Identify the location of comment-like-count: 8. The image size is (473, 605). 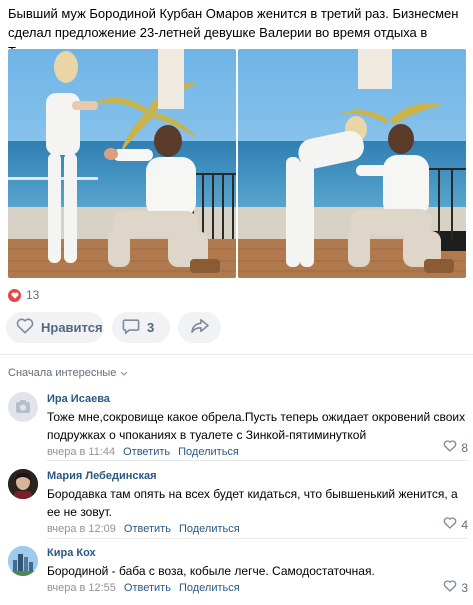
(464, 447).